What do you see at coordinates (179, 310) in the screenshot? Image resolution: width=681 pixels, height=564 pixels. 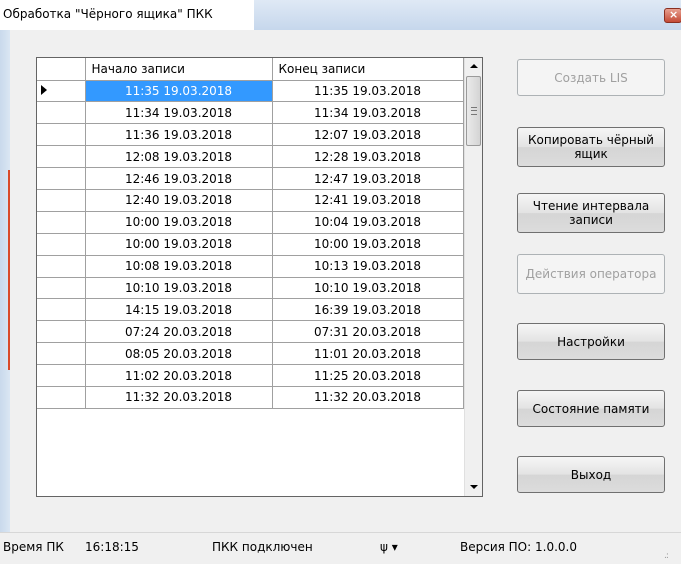 I see `cell-start: 14:15 19.03.2018` at bounding box center [179, 310].